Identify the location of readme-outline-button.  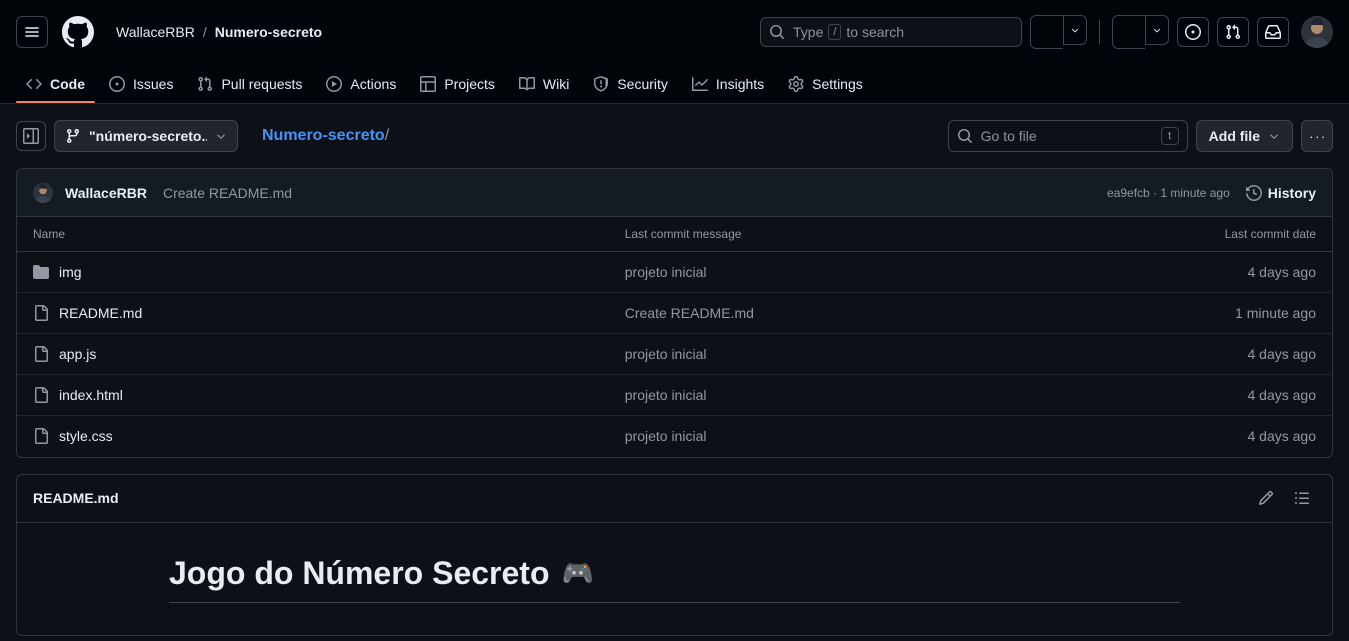
(1302, 498).